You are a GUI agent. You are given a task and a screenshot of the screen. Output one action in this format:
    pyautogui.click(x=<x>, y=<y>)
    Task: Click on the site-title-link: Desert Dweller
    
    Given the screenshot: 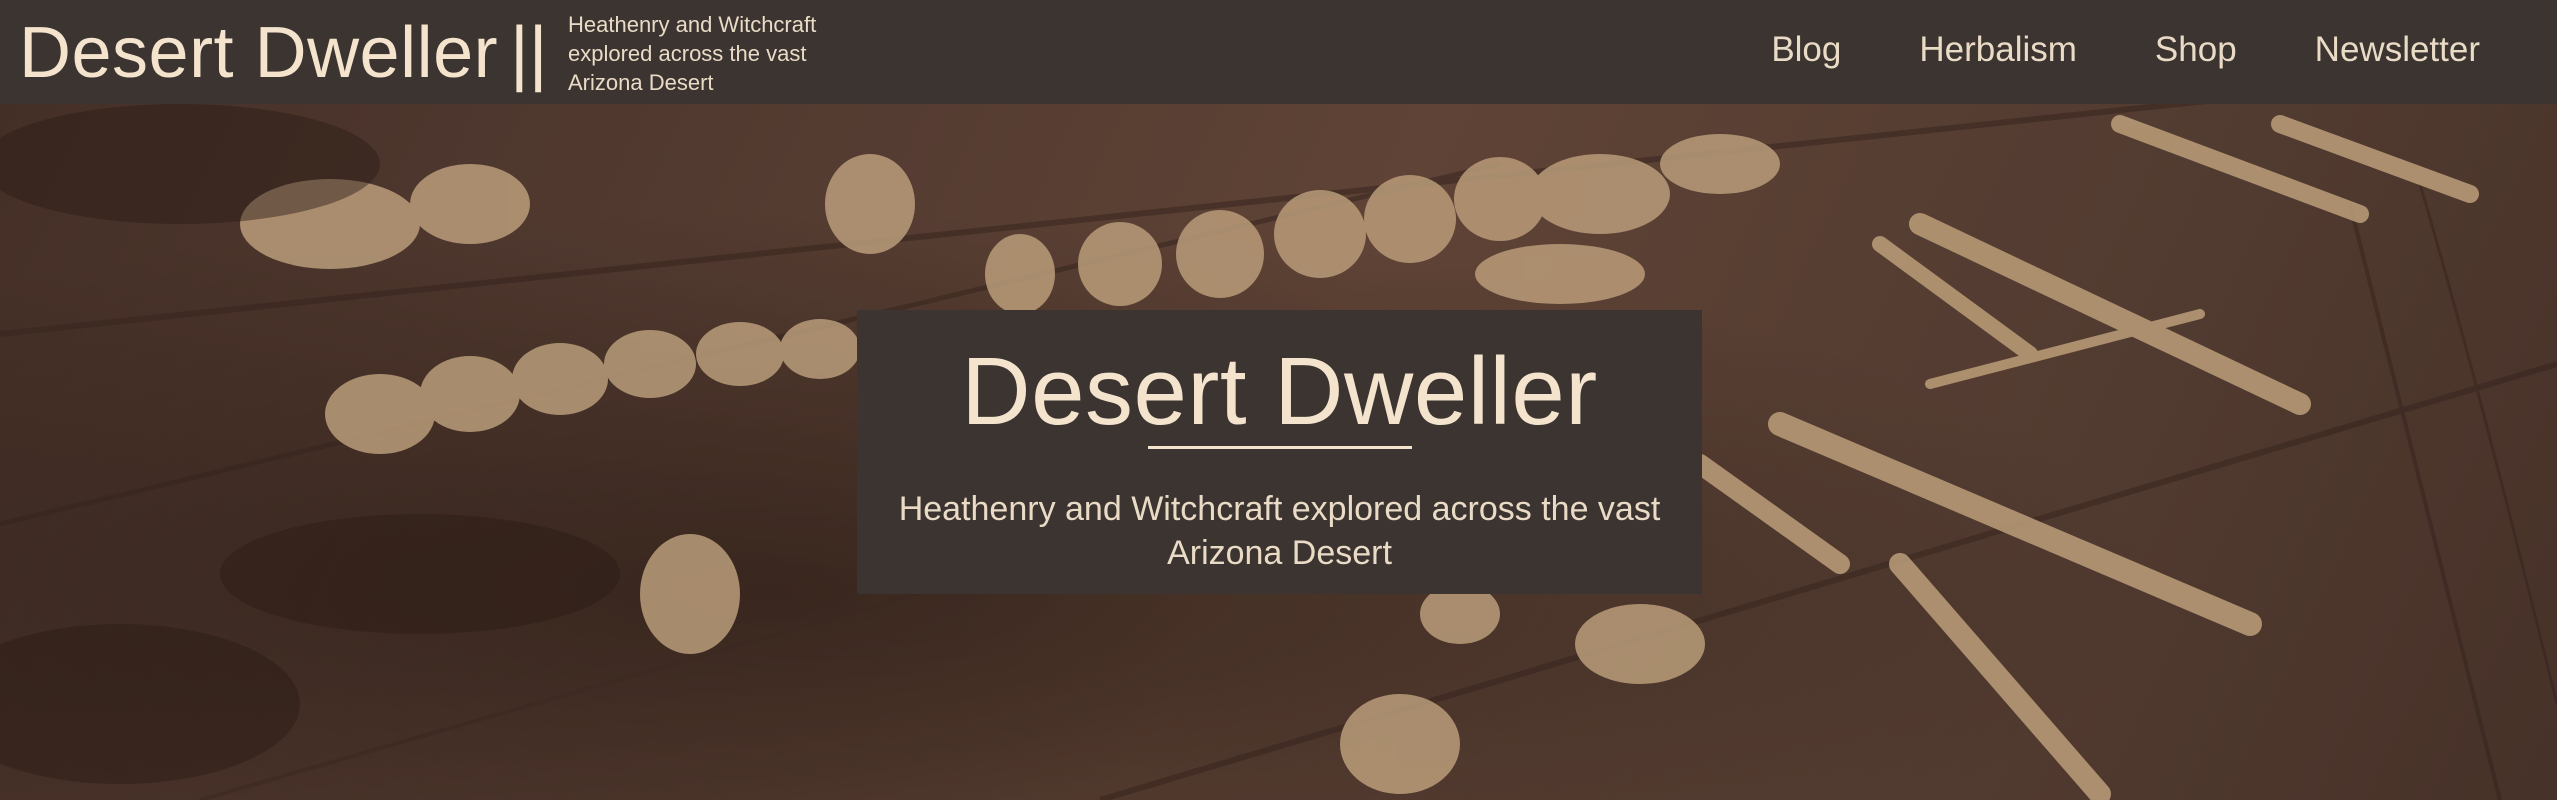 What is the action you would take?
    pyautogui.click(x=258, y=53)
    